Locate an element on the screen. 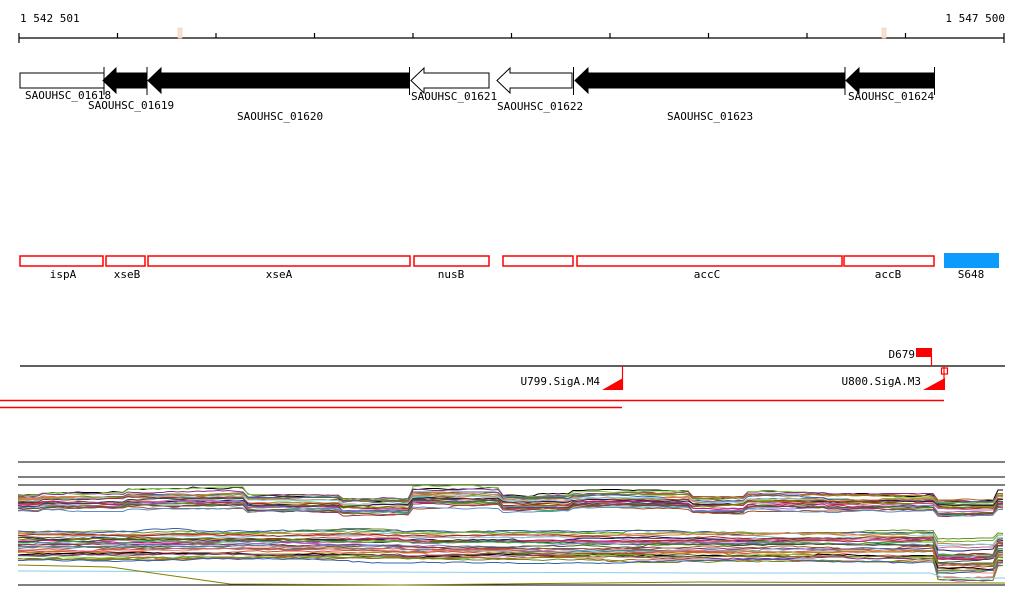  marker-u799-label: U799.SigA.M4 is located at coordinates (560, 381).